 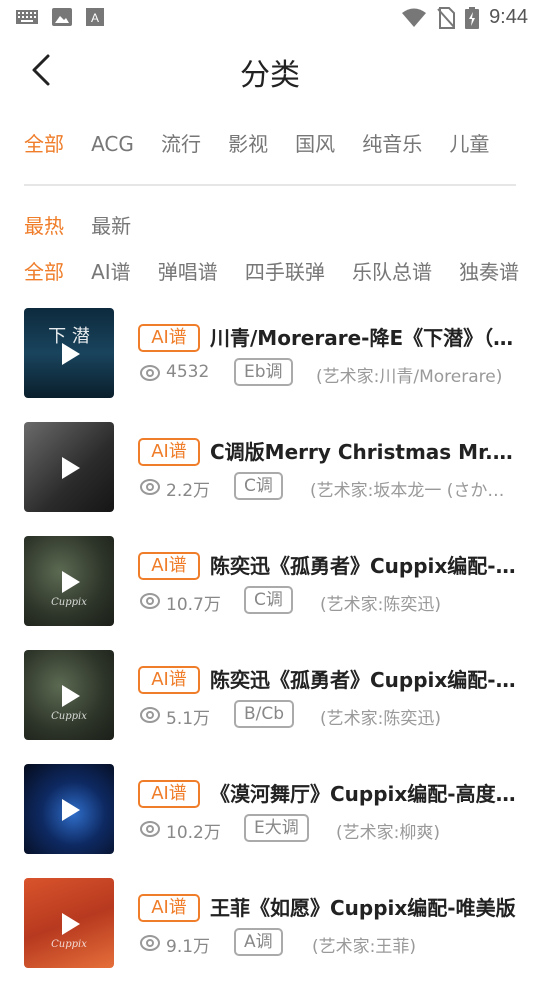 What do you see at coordinates (472, 17) in the screenshot?
I see `battery-charging-icon` at bounding box center [472, 17].